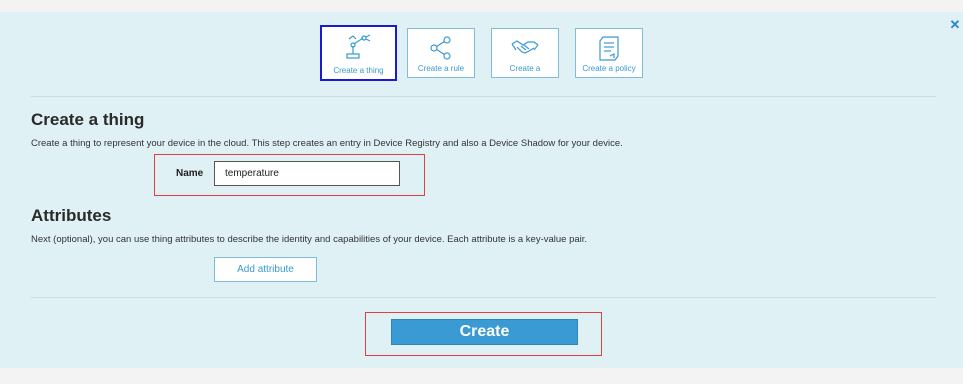  Describe the element at coordinates (609, 68) in the screenshot. I see `tile-label: Create a policy` at that location.